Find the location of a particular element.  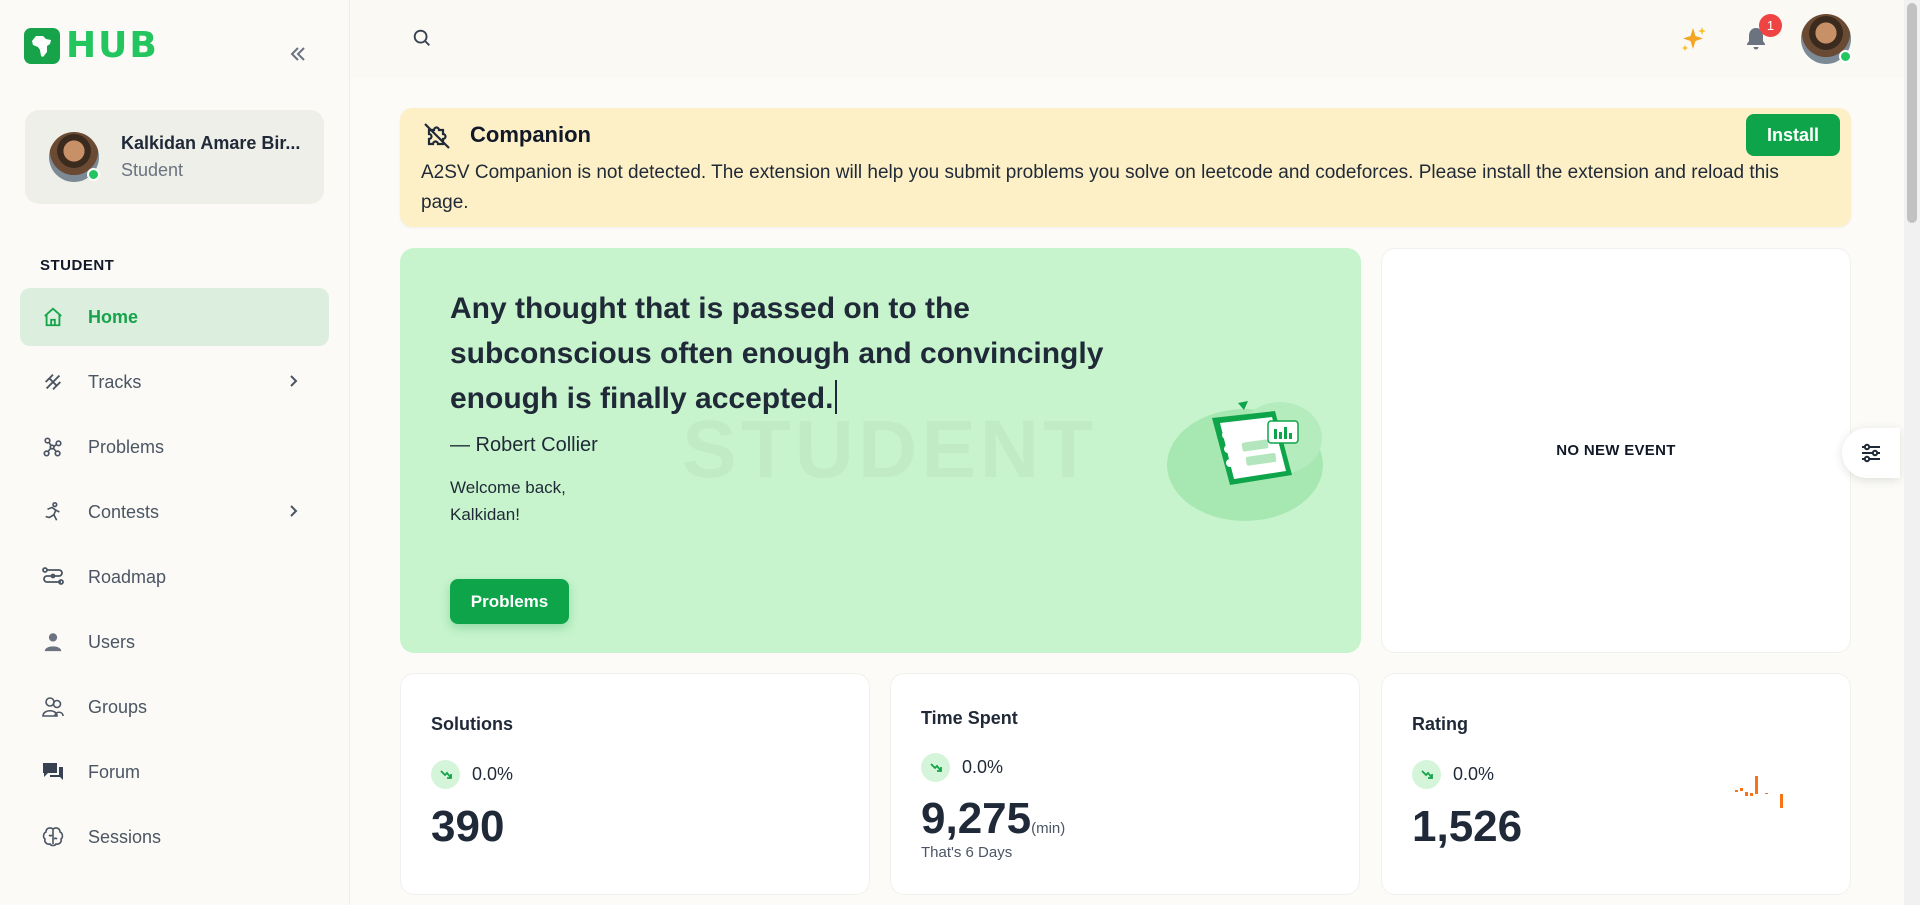

search-icon is located at coordinates (422, 40).